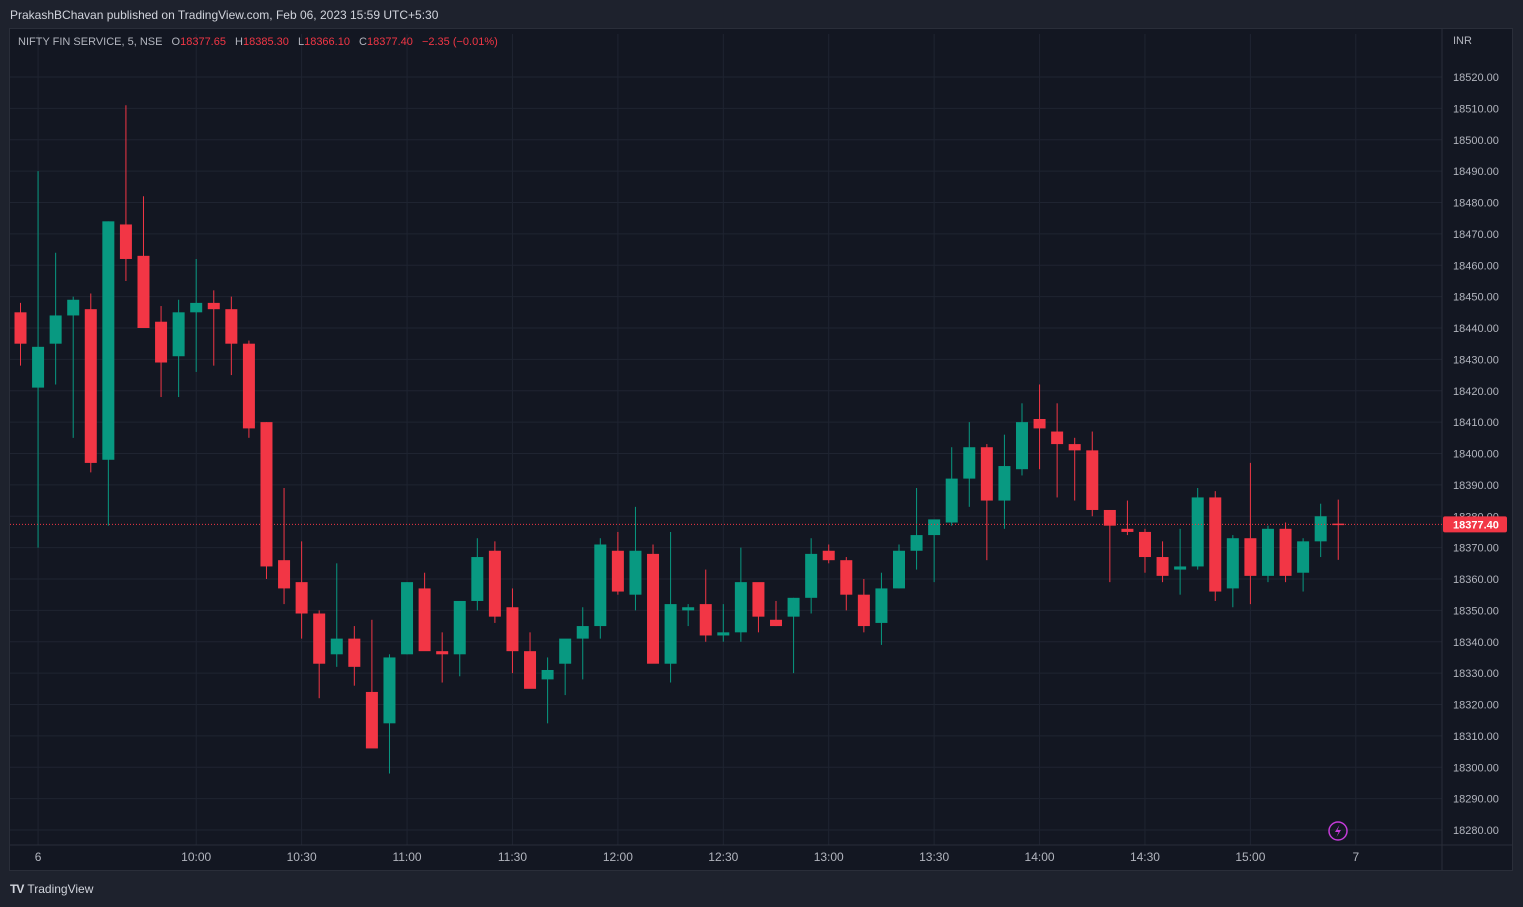 The width and height of the screenshot is (1523, 907). I want to click on symbol-label: NIFTY FIN SERVICE, 5, NSE, so click(90, 42).